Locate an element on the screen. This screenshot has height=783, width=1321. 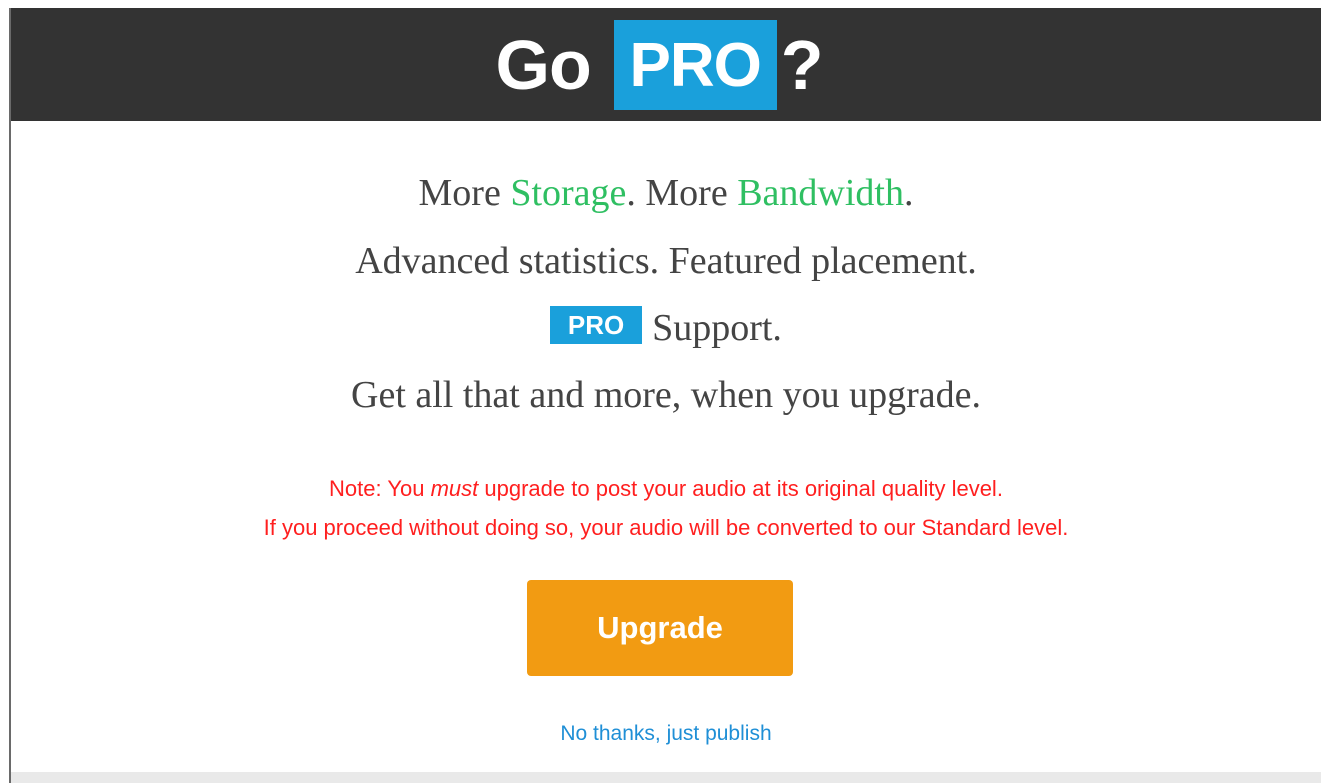
title-prefix: Go is located at coordinates (543, 64).